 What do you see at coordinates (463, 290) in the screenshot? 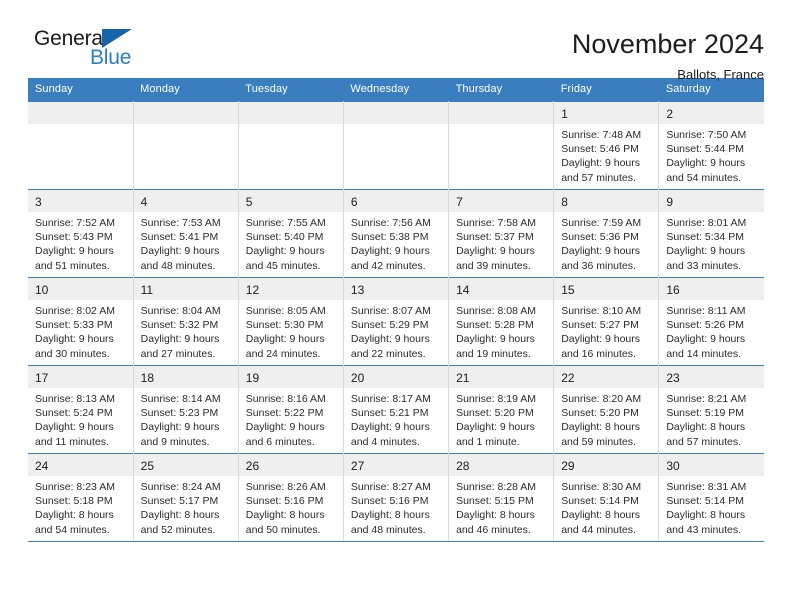
I see `day-number: 14` at bounding box center [463, 290].